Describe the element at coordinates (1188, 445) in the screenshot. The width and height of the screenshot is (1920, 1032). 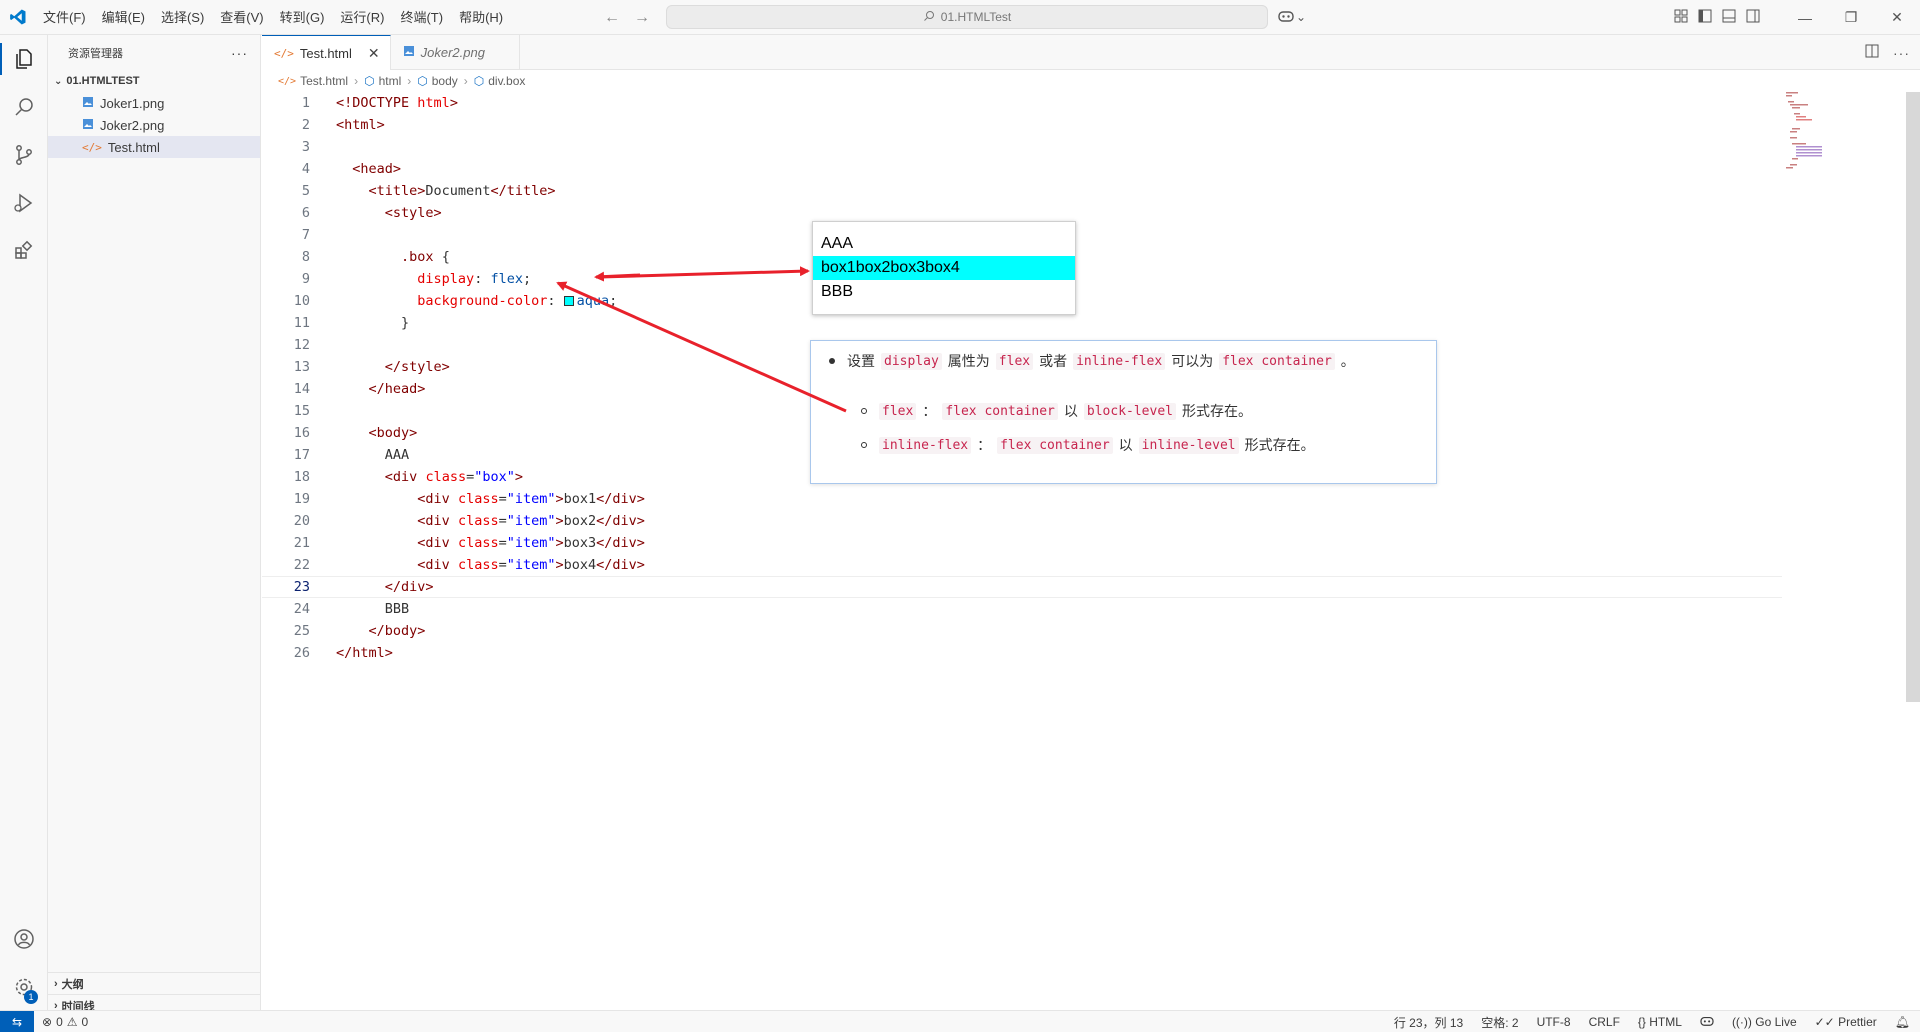
I see `note-code: inline-level` at that location.